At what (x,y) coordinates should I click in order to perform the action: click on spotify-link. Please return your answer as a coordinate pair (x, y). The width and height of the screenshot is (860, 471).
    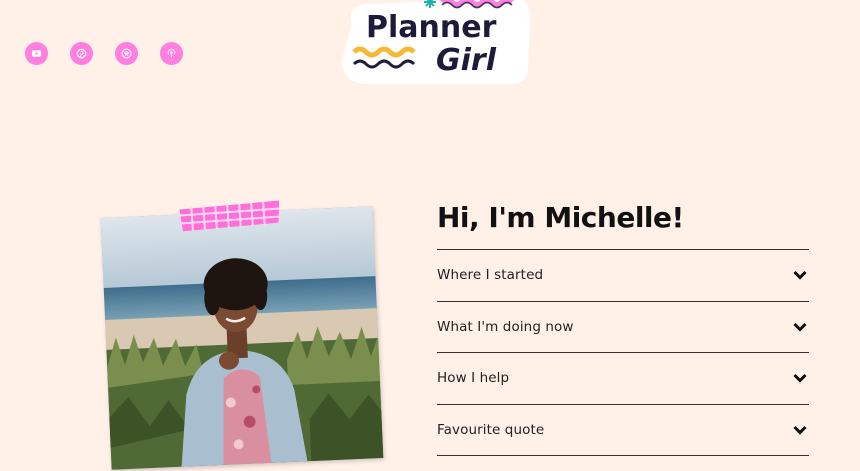
    Looking at the image, I should click on (126, 53).